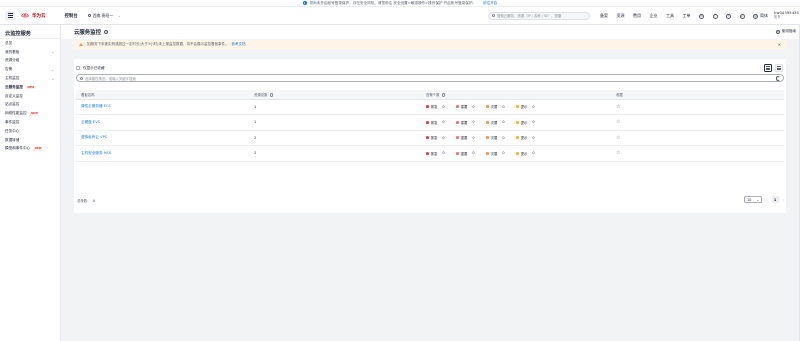 This screenshot has height=341, width=800. I want to click on language-label: 简体, so click(764, 15).